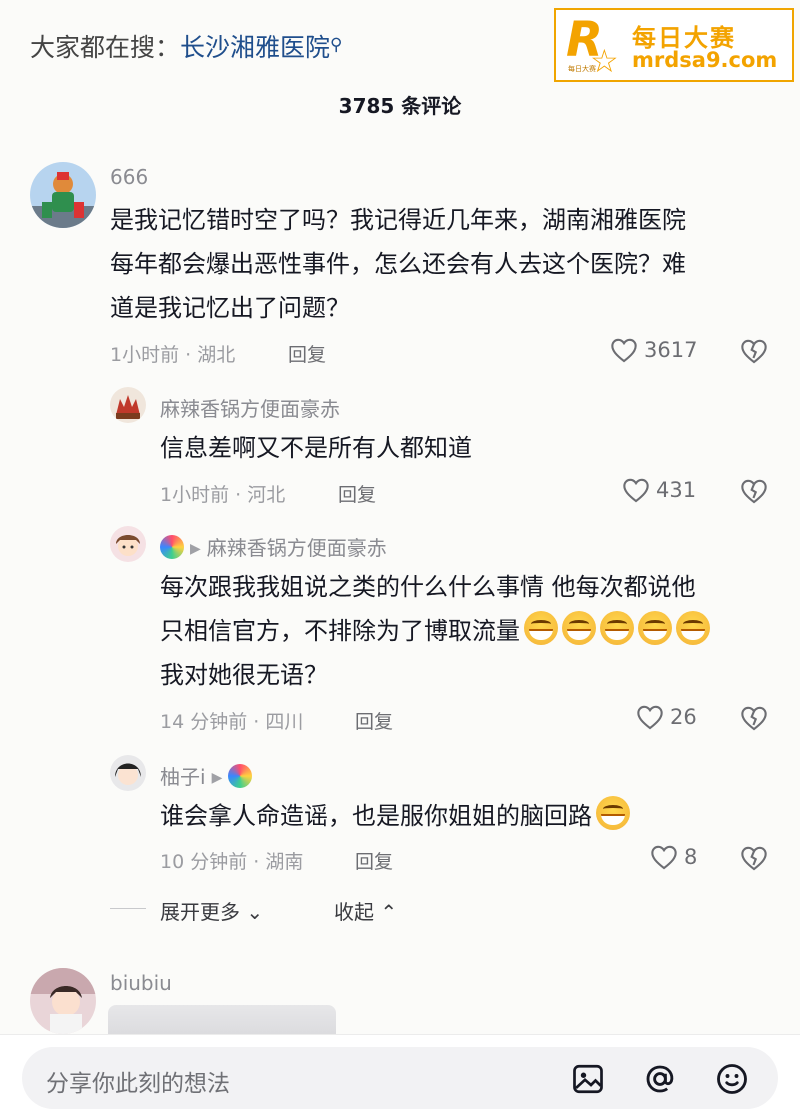 This screenshot has height=1113, width=800. I want to click on reply-to-username: 麻辣香锅方便面豪赤, so click(297, 548).